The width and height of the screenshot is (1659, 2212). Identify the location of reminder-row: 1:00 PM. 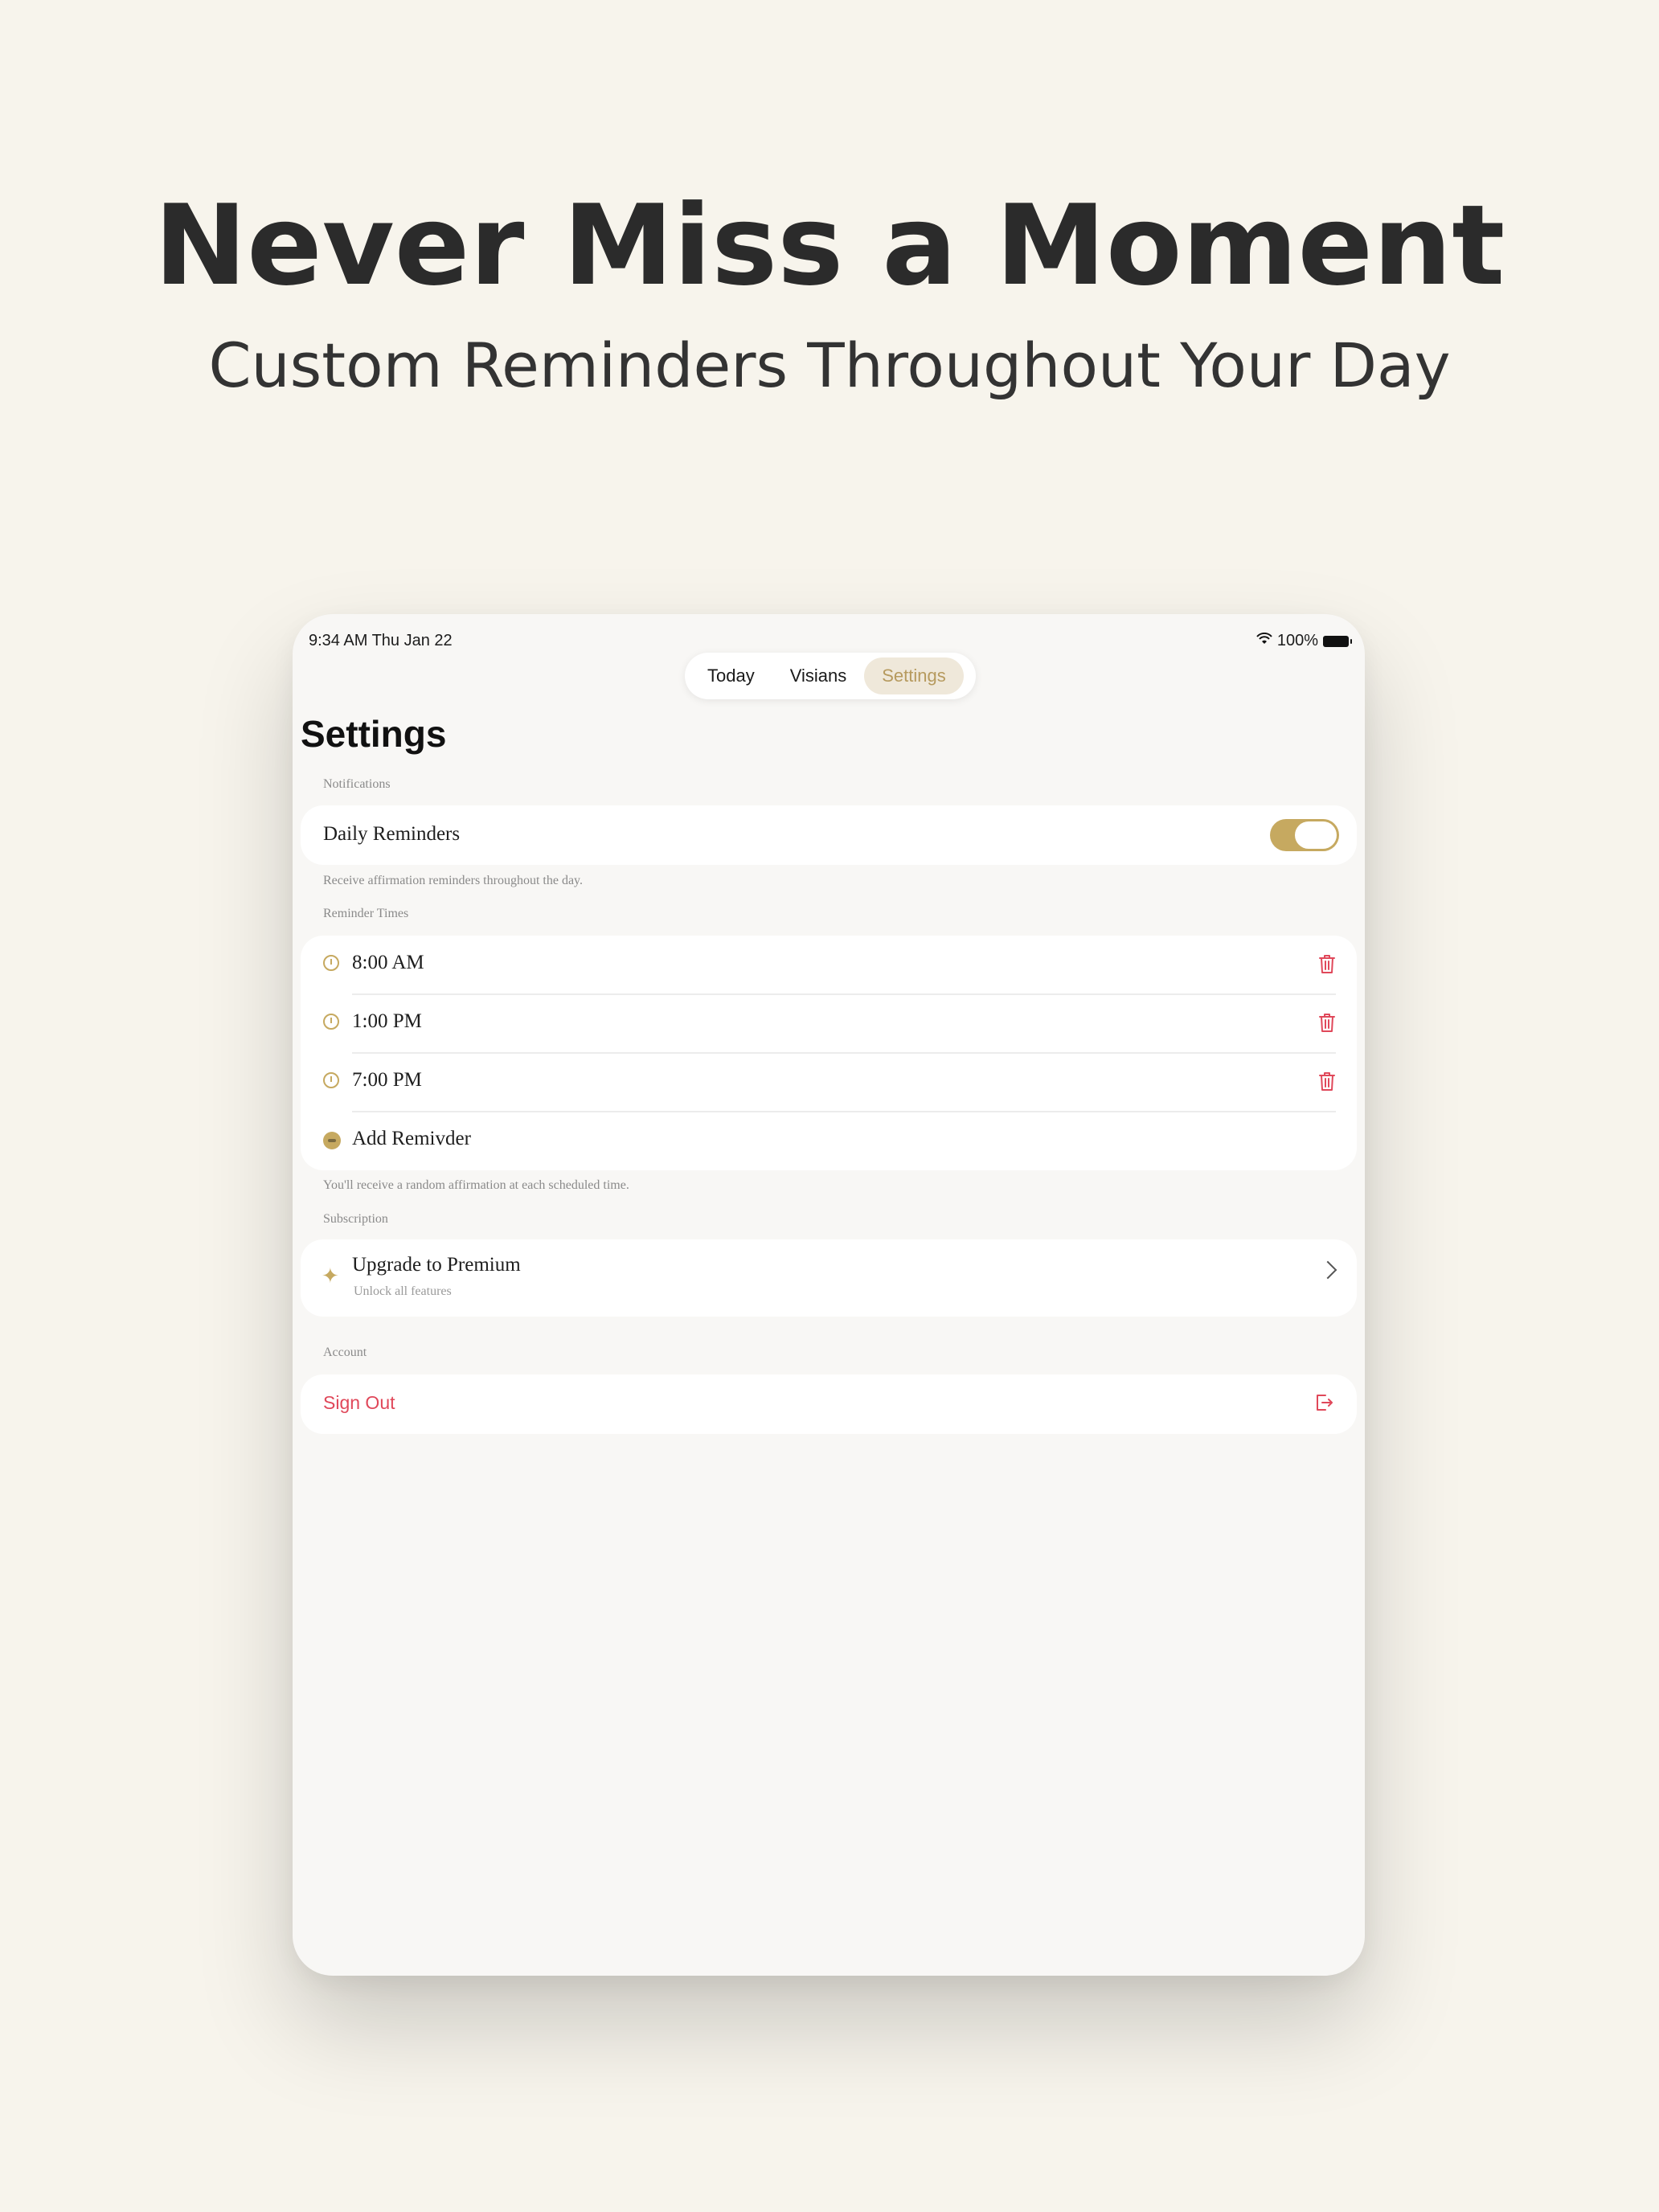
(829, 1023).